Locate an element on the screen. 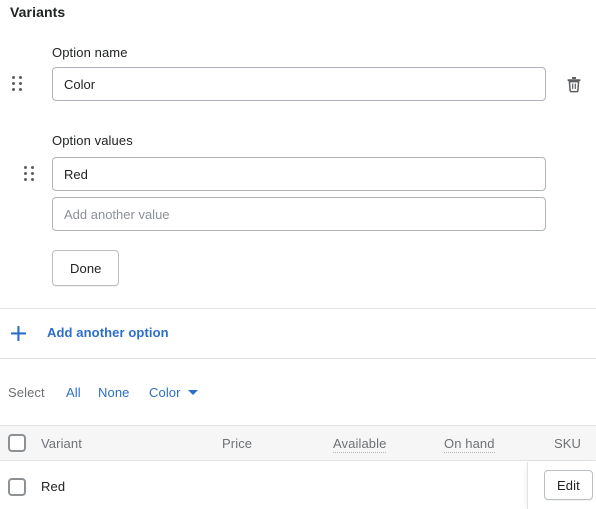 This screenshot has height=509, width=596. sticky-actions-column: Edit is located at coordinates (561, 485).